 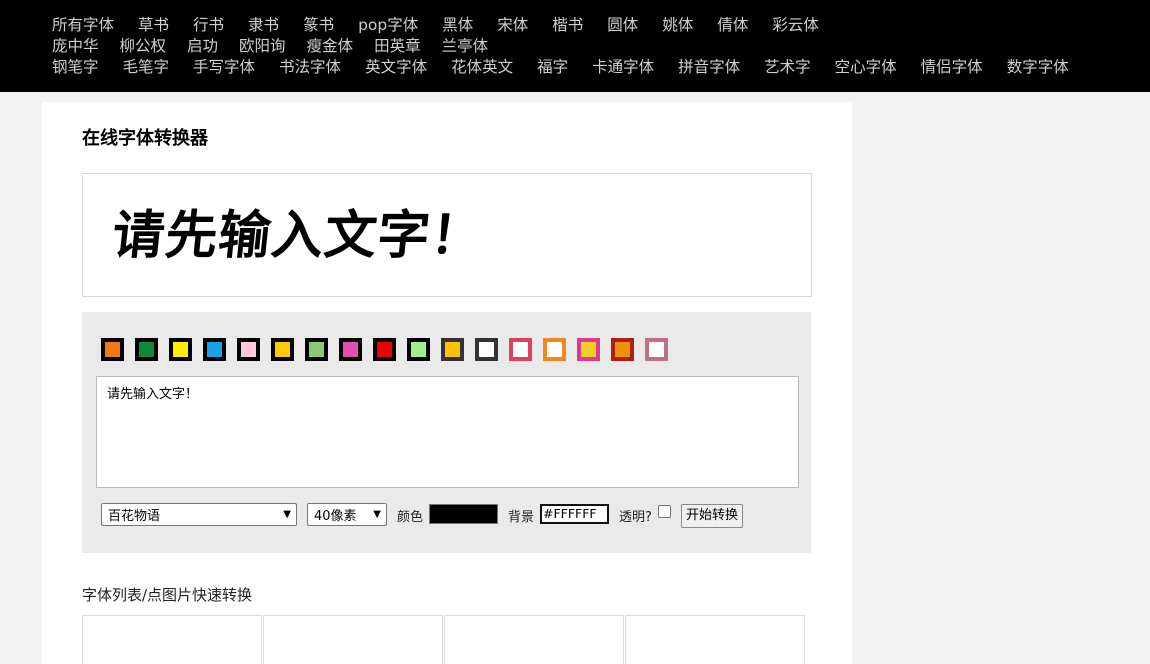 What do you see at coordinates (330, 46) in the screenshot?
I see `nav-link: 瘦金体` at bounding box center [330, 46].